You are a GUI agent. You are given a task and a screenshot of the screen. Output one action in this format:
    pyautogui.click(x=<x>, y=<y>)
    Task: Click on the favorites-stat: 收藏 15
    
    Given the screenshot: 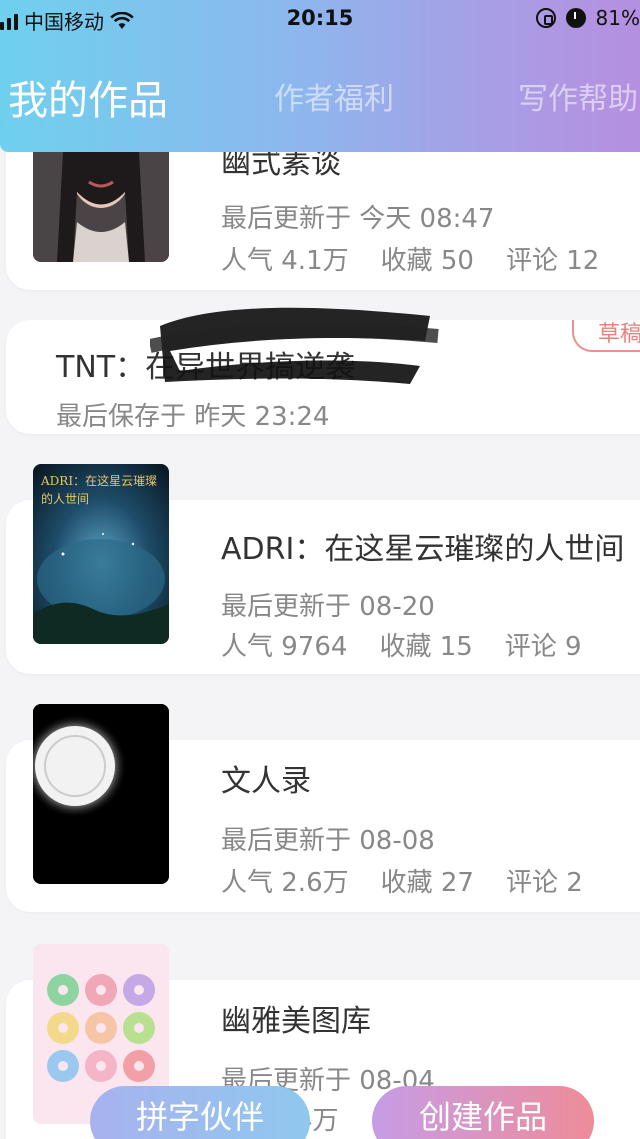 What is the action you would take?
    pyautogui.click(x=426, y=647)
    